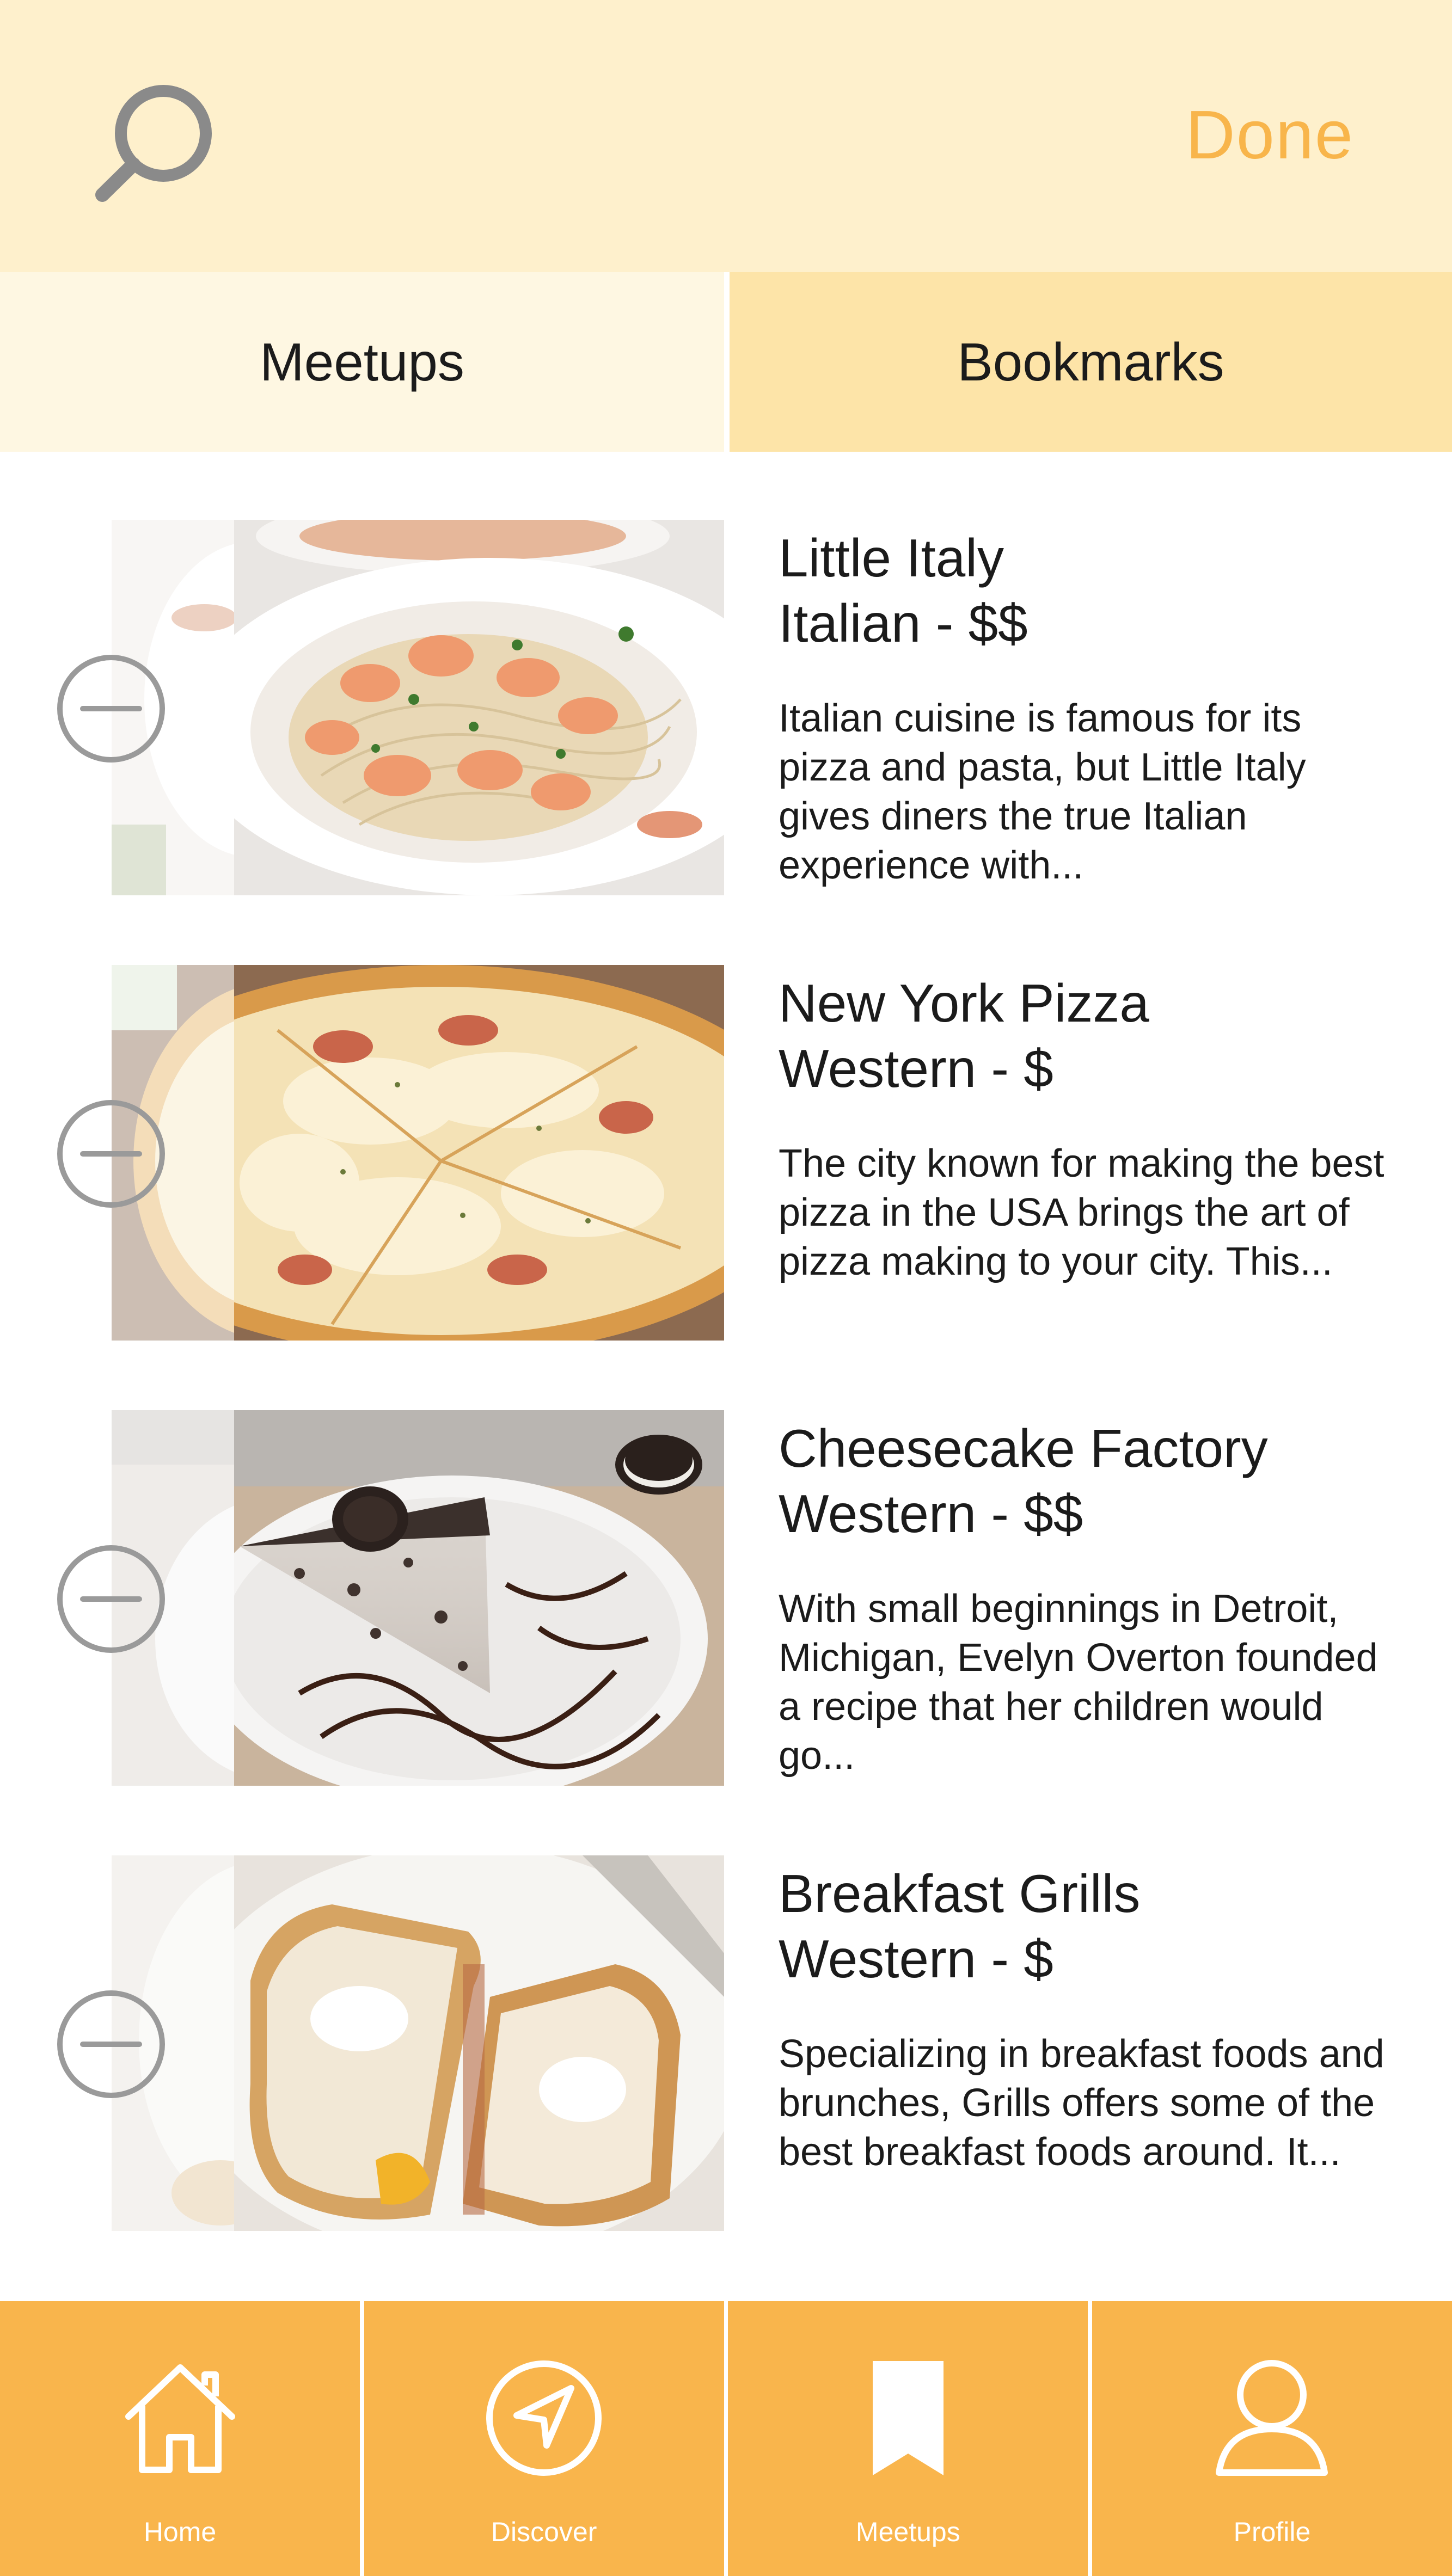 This screenshot has width=1452, height=2576. I want to click on oreo-cheesecake-photo, so click(479, 1598).